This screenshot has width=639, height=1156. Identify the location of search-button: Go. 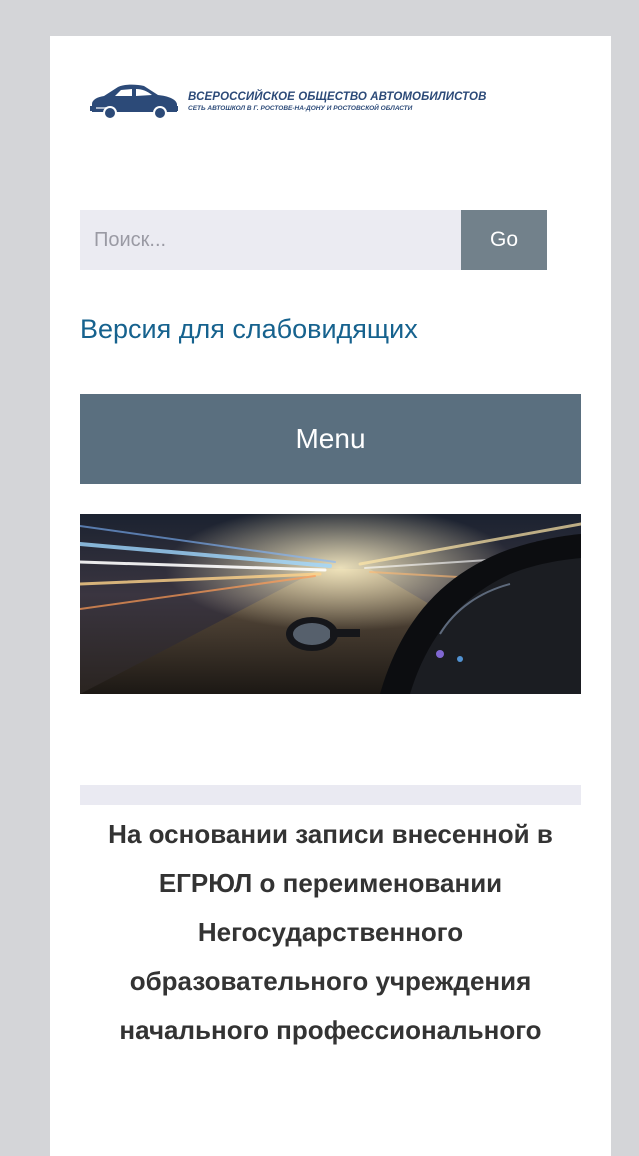
(504, 240).